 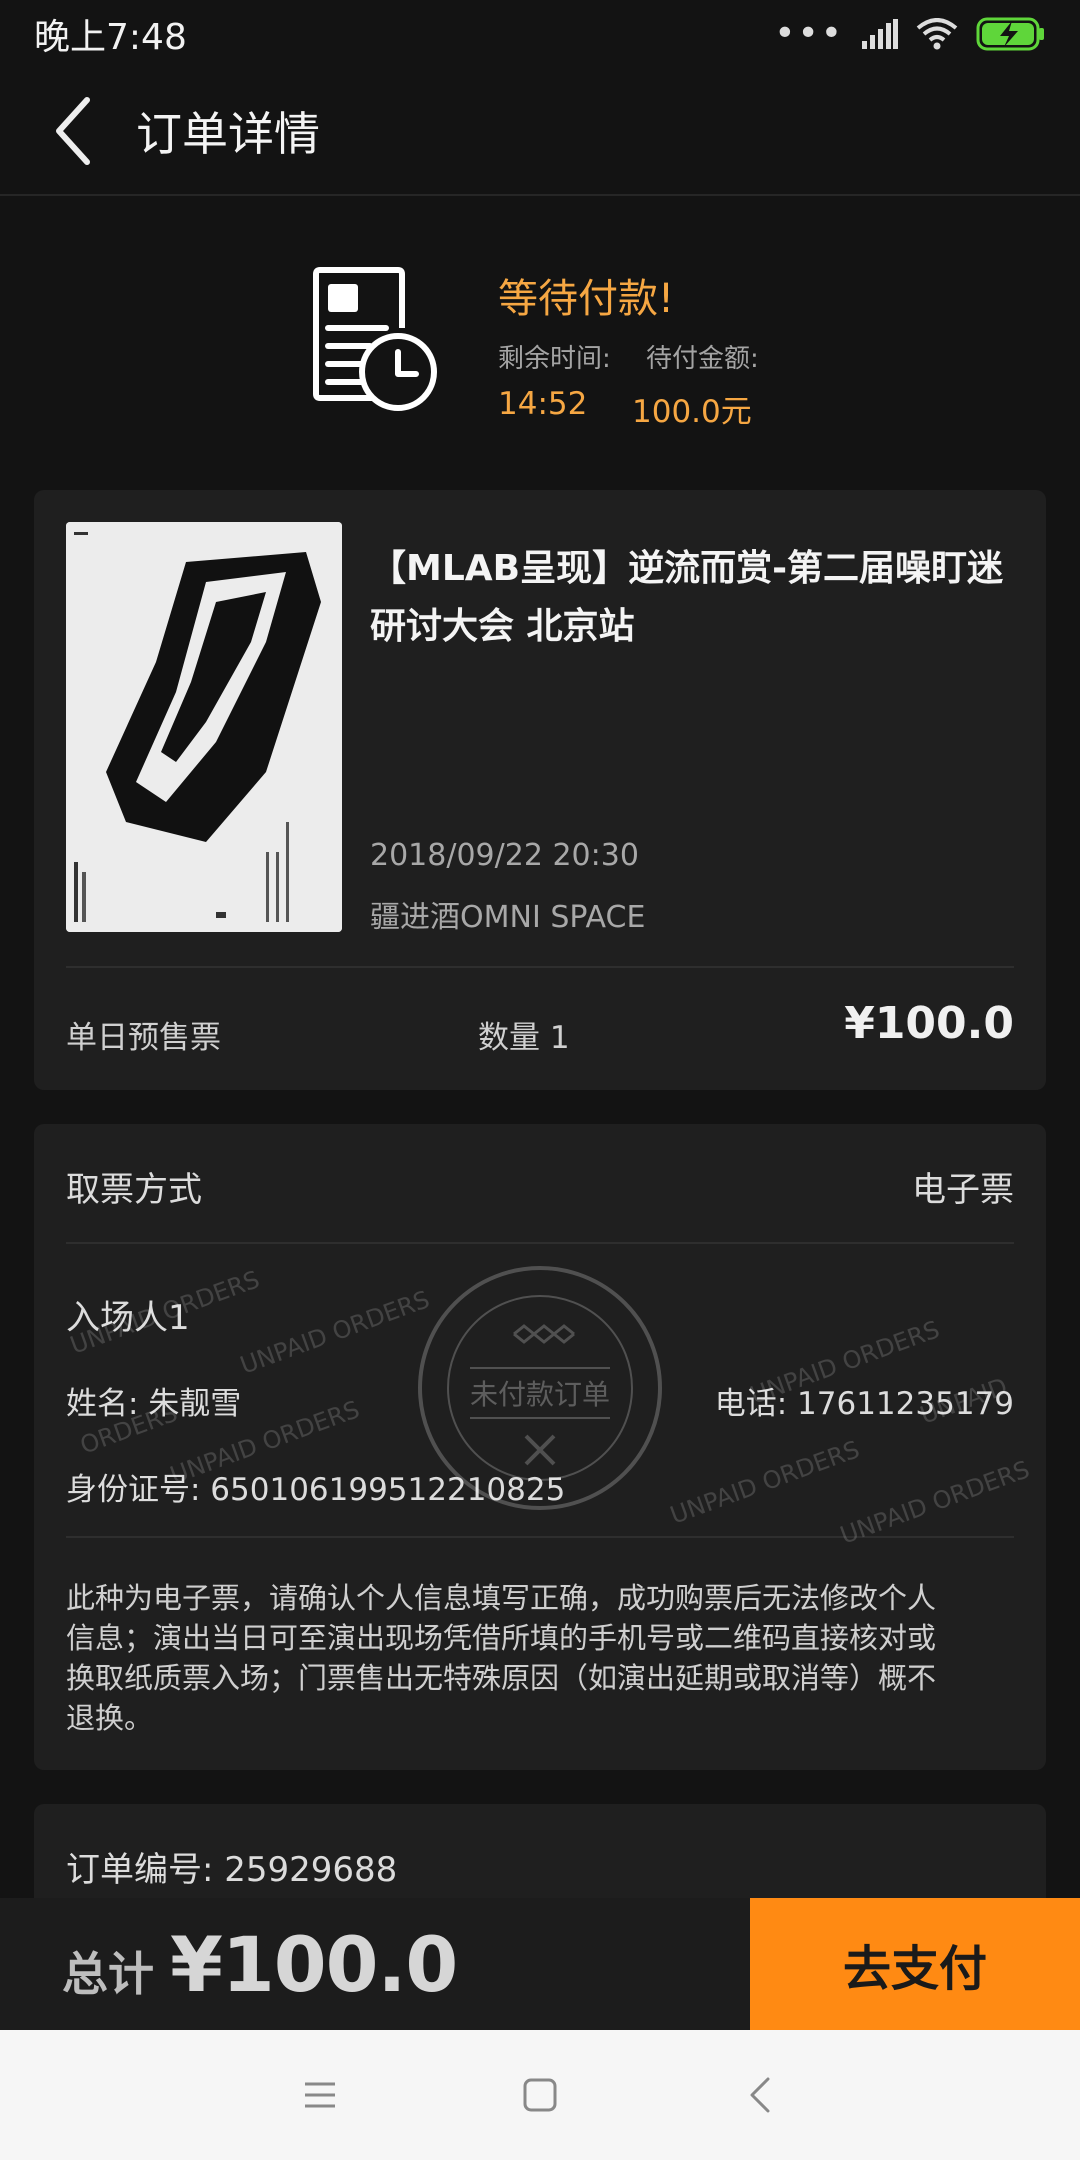 I want to click on total-amount: ¥100.0, so click(x=314, y=1964).